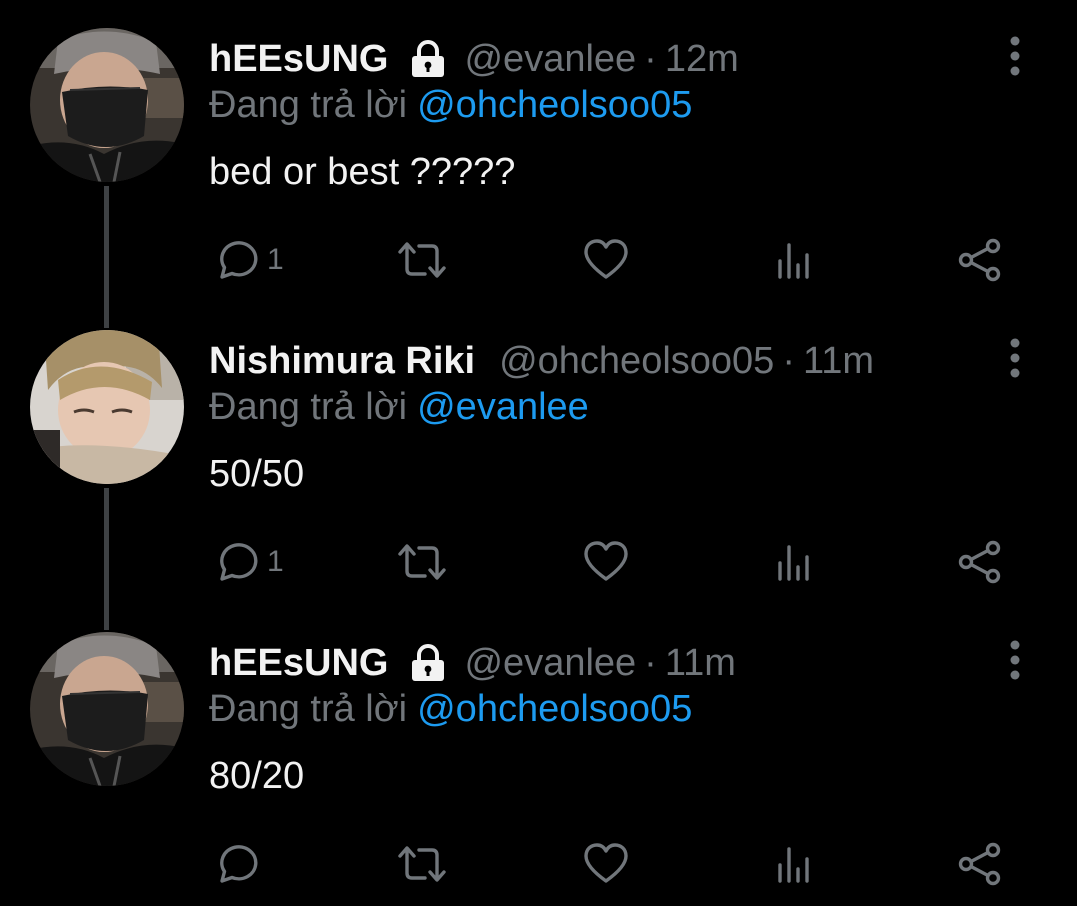 The height and width of the screenshot is (906, 1077). Describe the element at coordinates (257, 474) in the screenshot. I see `tweet-text: 50/50` at that location.